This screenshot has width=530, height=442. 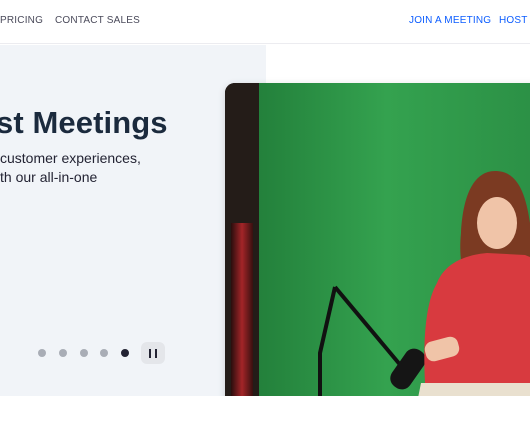 What do you see at coordinates (156, 353) in the screenshot?
I see `pause-icon-bar` at bounding box center [156, 353].